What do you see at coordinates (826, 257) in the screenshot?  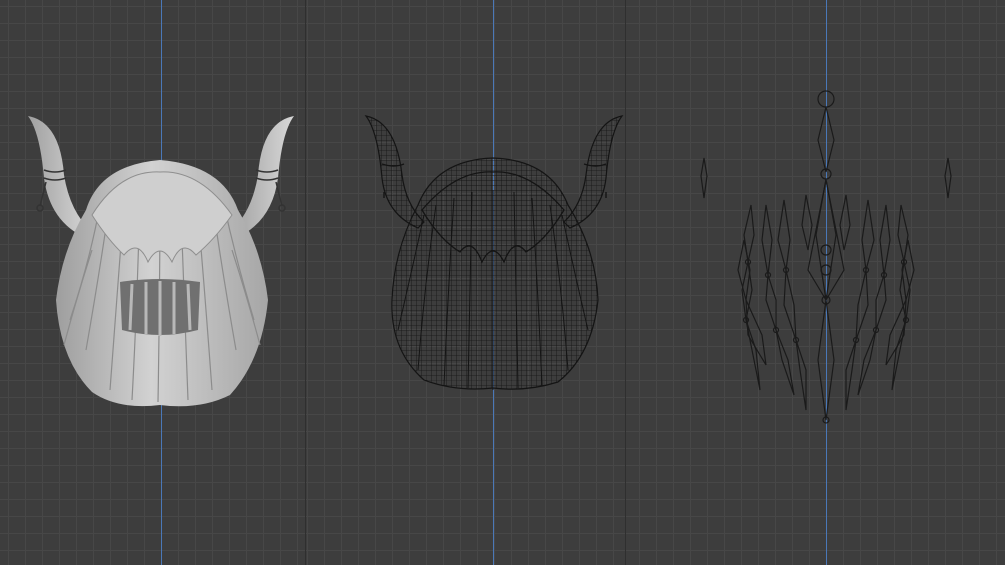 I see `spine-bones` at bounding box center [826, 257].